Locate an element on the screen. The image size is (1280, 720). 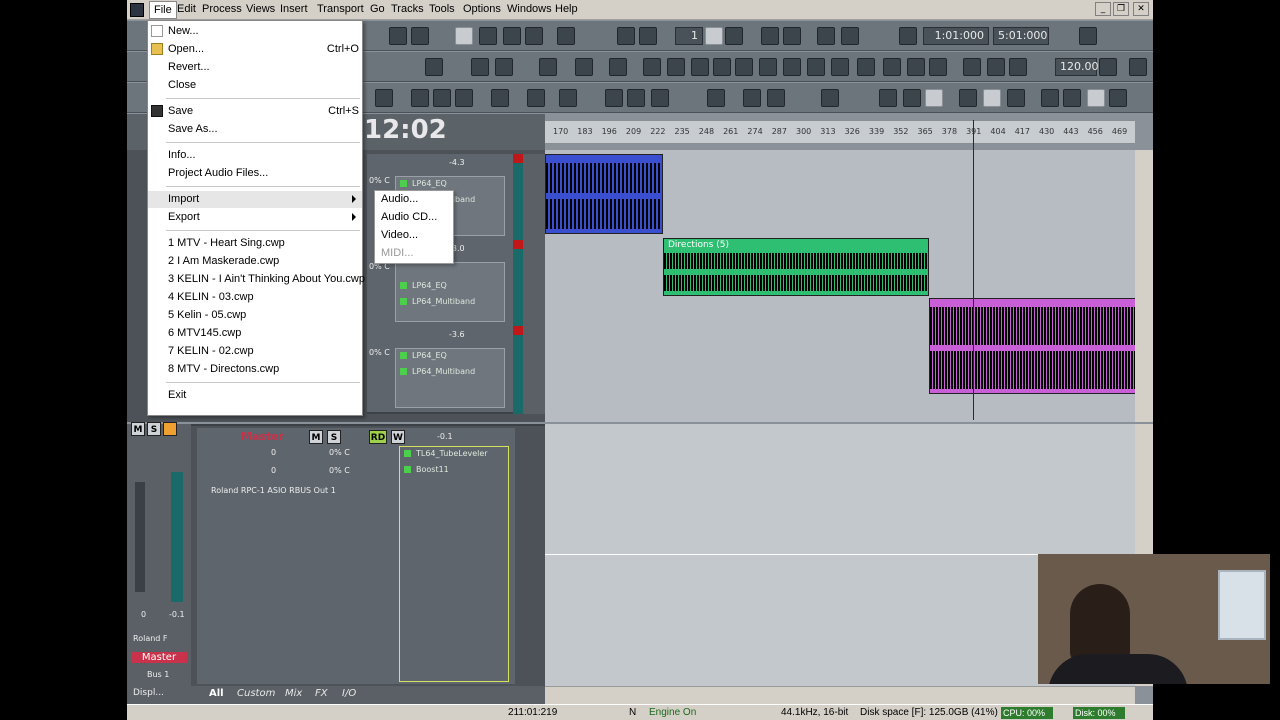
view-d-icon is located at coordinates (1118, 98).